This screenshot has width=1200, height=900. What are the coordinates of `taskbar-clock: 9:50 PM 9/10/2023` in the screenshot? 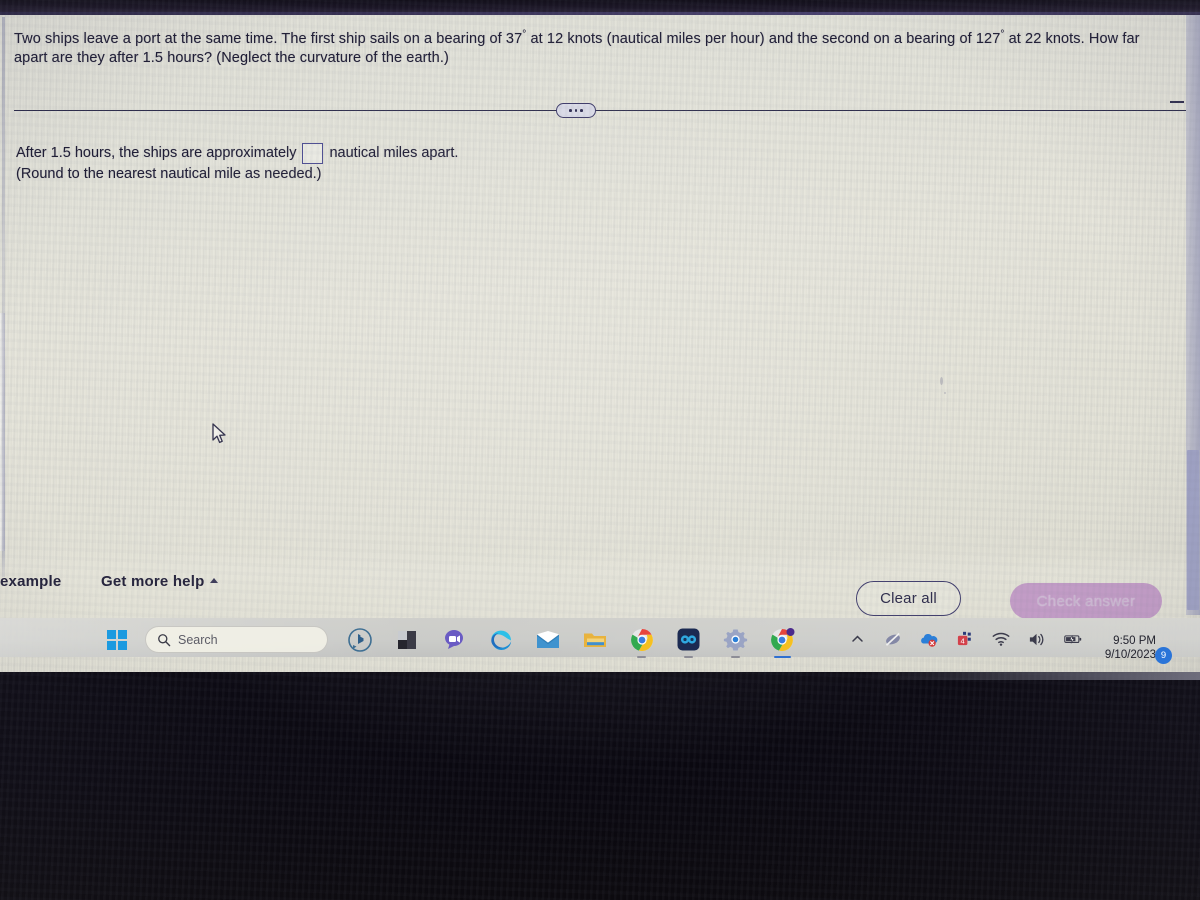 It's located at (1124, 648).